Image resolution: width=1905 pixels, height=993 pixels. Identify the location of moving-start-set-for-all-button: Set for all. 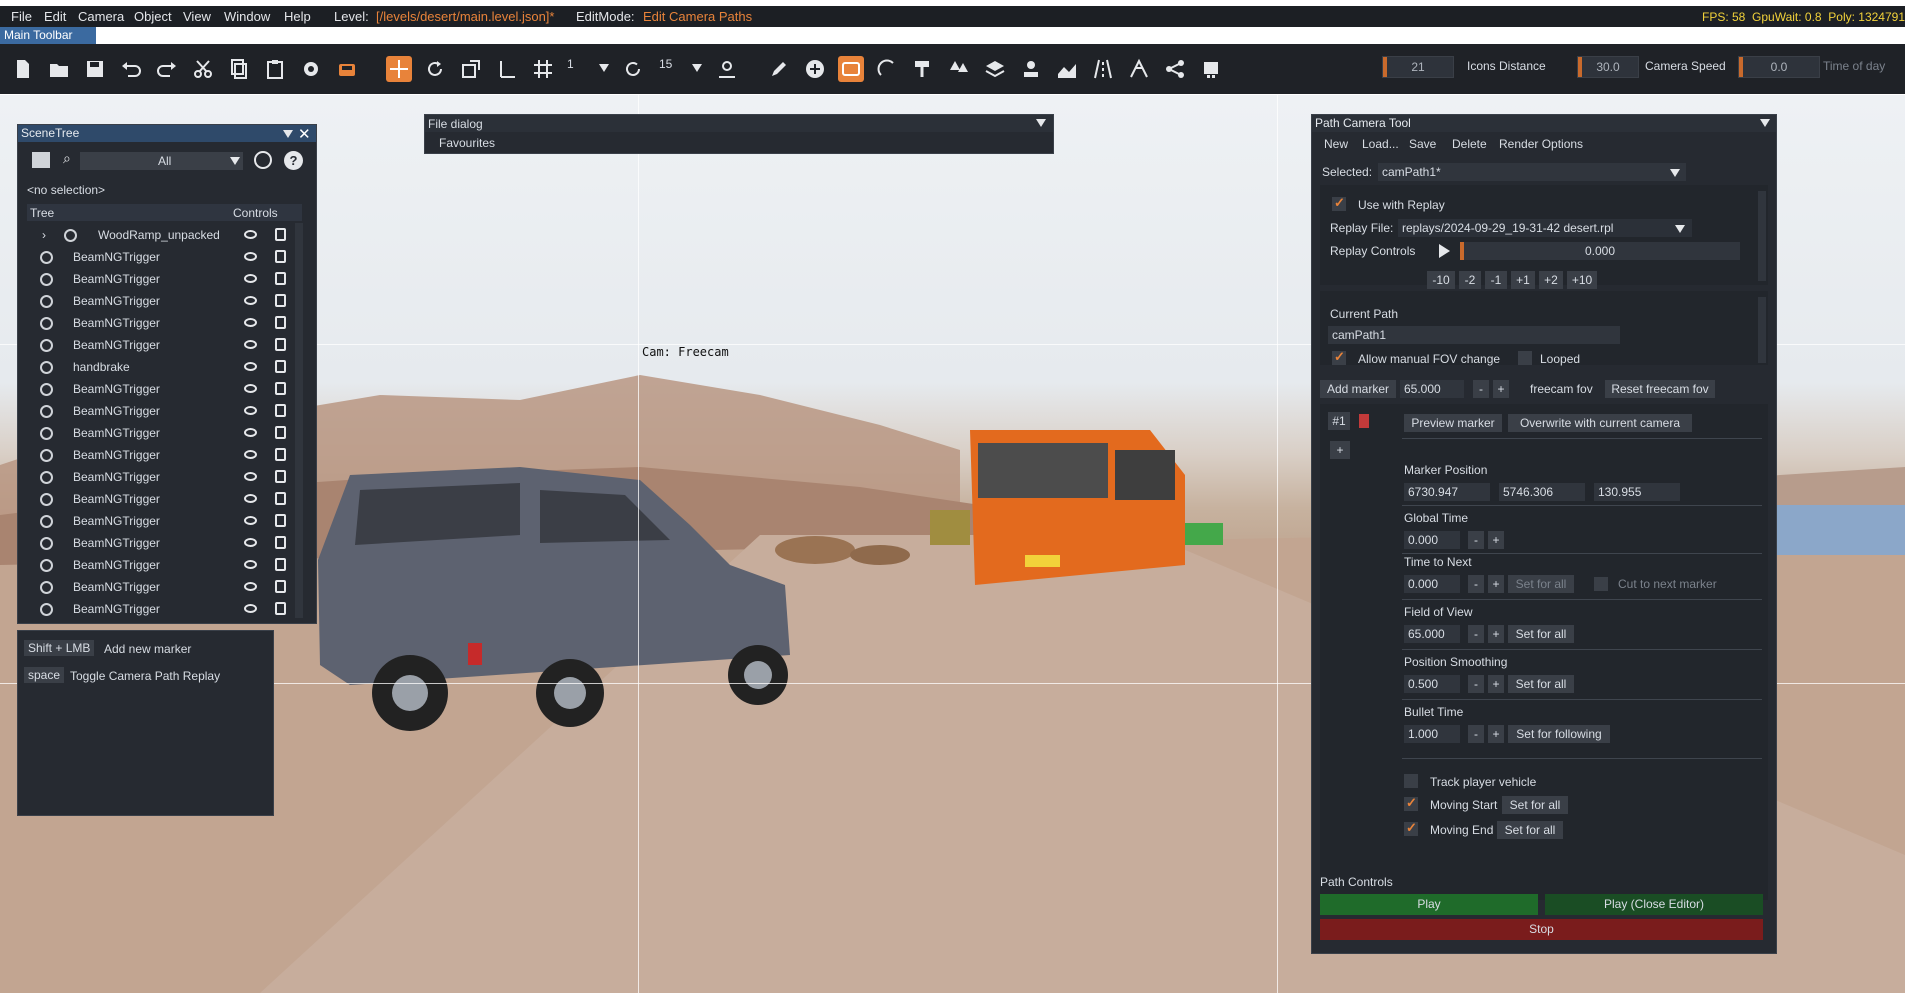
(1535, 805).